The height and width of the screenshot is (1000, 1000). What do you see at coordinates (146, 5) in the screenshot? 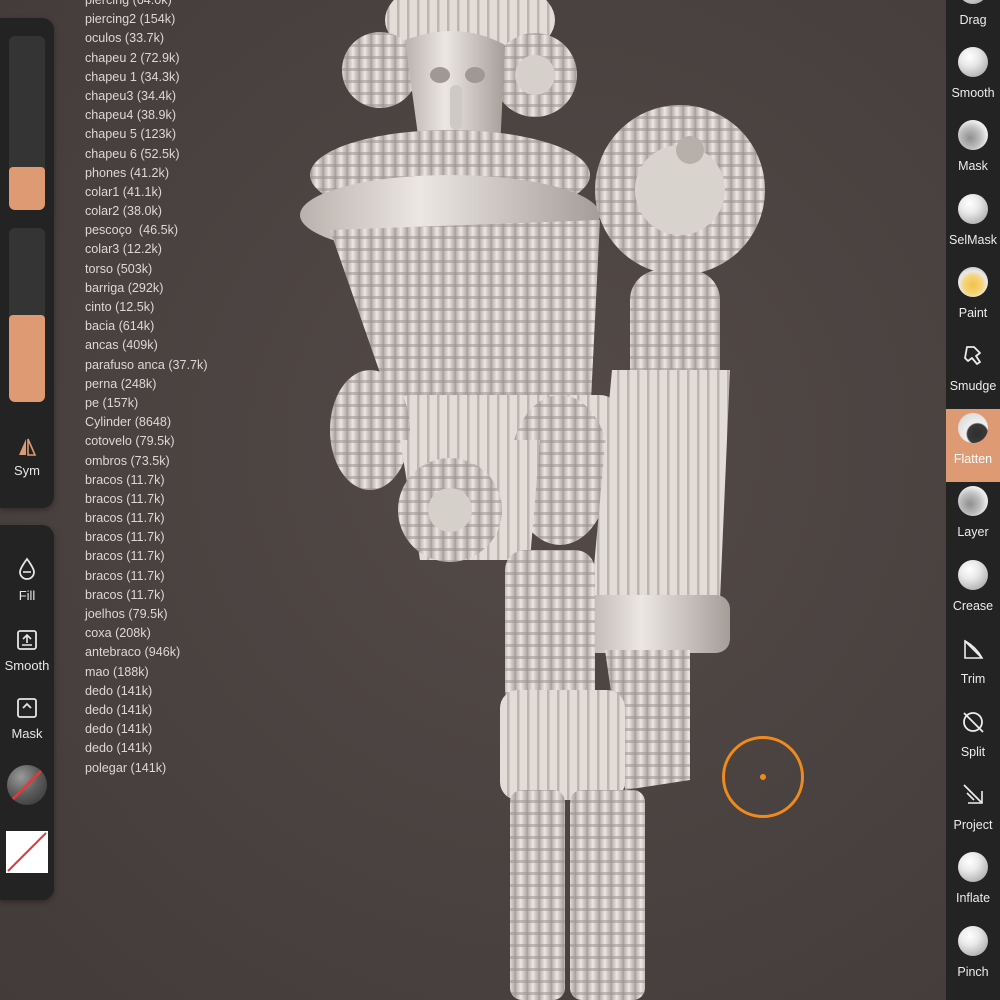
I see `scene-list-item: piercing (64.0k)` at bounding box center [146, 5].